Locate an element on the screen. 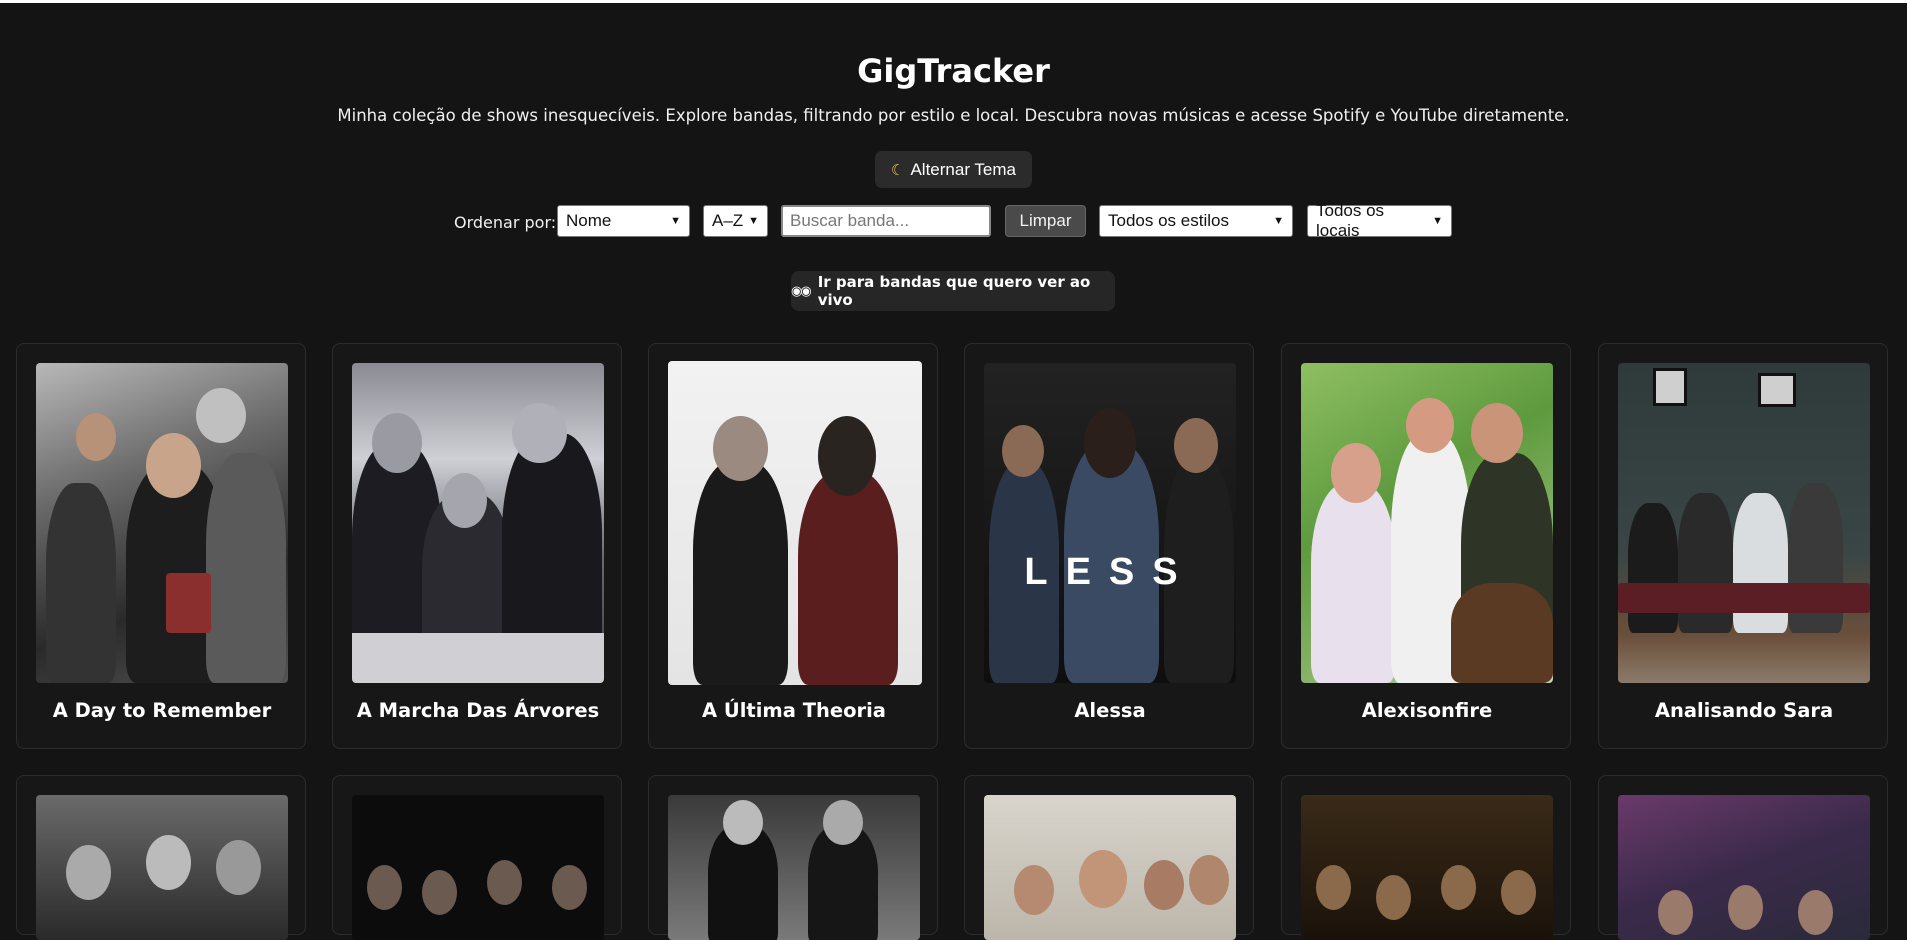 The width and height of the screenshot is (1907, 940). band-card: A Última Theoria is located at coordinates (793, 546).